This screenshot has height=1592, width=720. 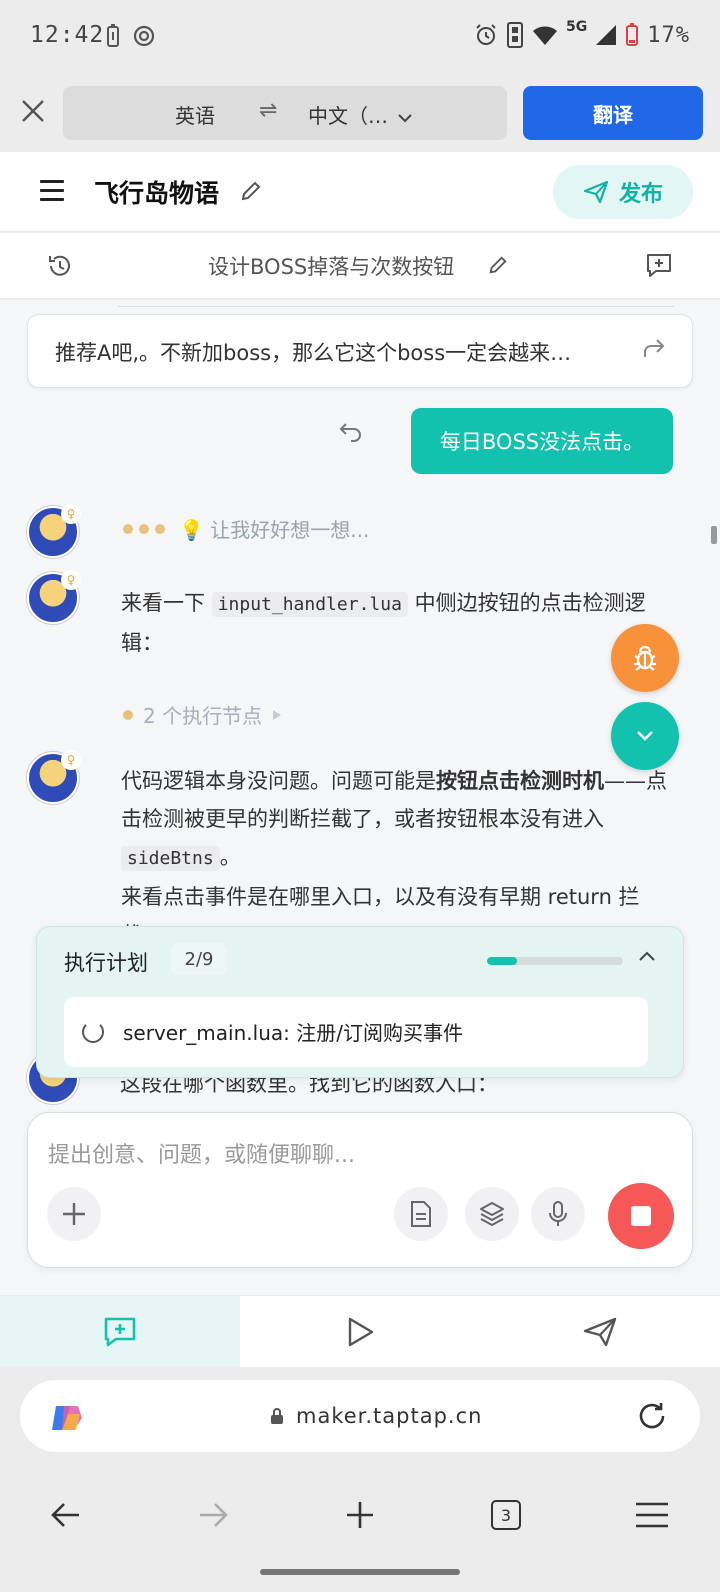 I want to click on browser-menu-button, so click(x=652, y=1515).